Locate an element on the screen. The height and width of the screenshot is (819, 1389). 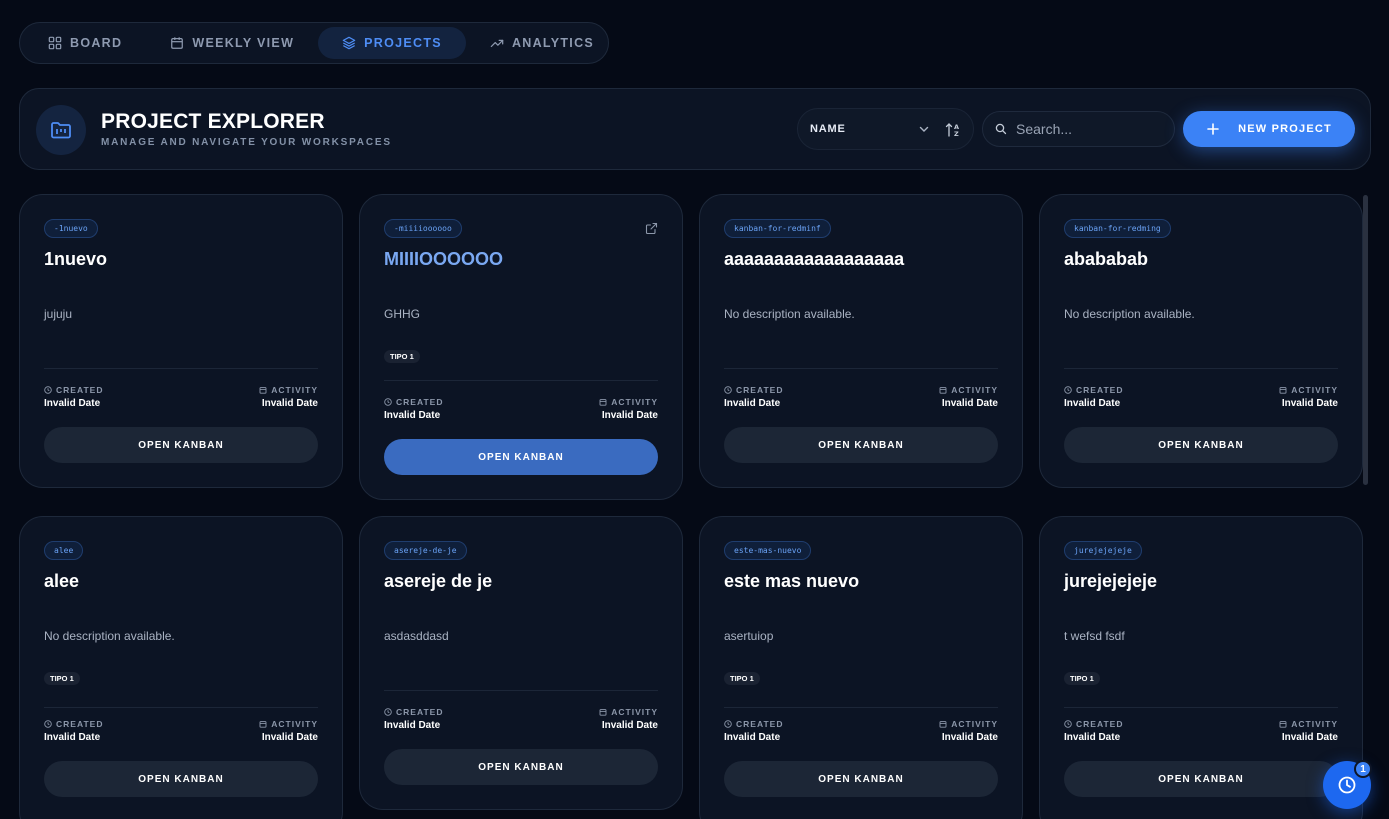
external-link-icon is located at coordinates (651, 228).